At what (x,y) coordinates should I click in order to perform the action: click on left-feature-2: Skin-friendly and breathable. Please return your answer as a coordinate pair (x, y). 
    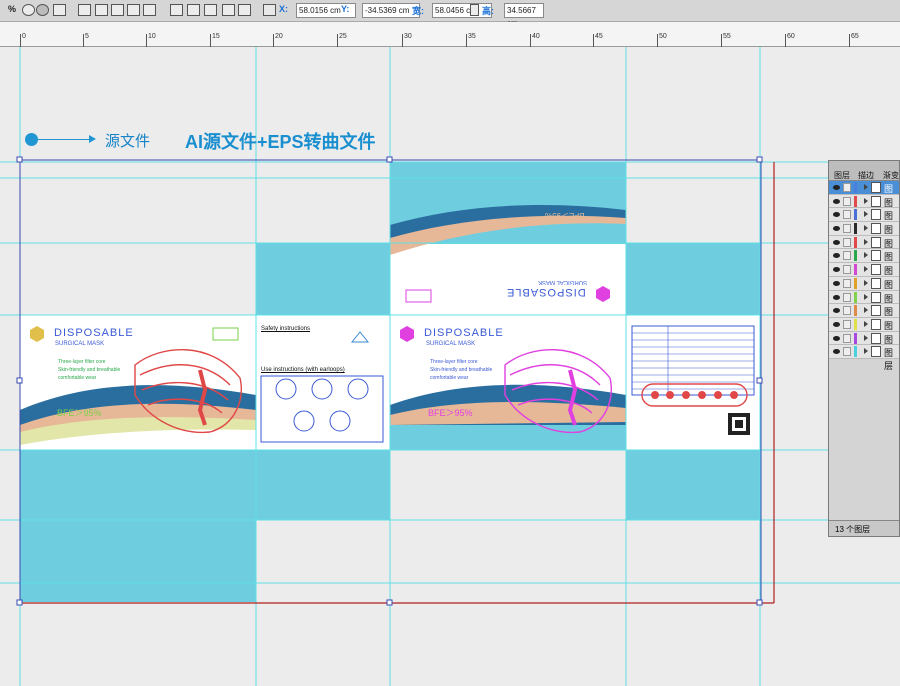
    Looking at the image, I should click on (89, 370).